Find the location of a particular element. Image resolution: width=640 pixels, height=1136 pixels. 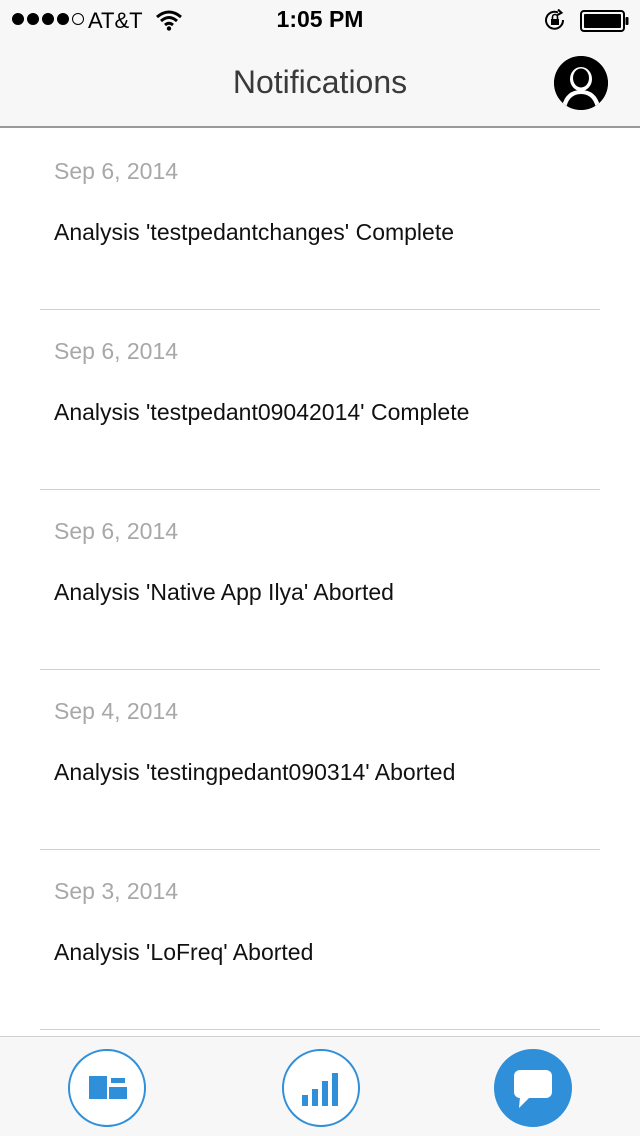

notification-message: Analysis 'LoFreq' Aborted is located at coordinates (184, 952).